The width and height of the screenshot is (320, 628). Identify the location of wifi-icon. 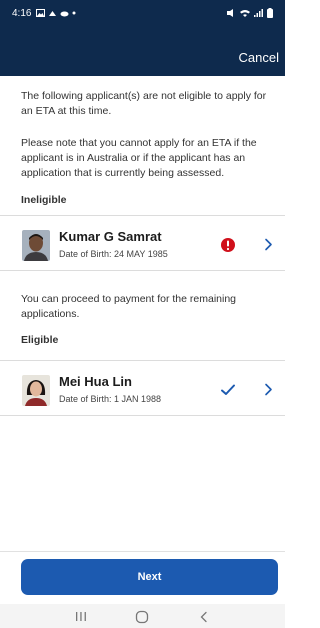
(245, 13).